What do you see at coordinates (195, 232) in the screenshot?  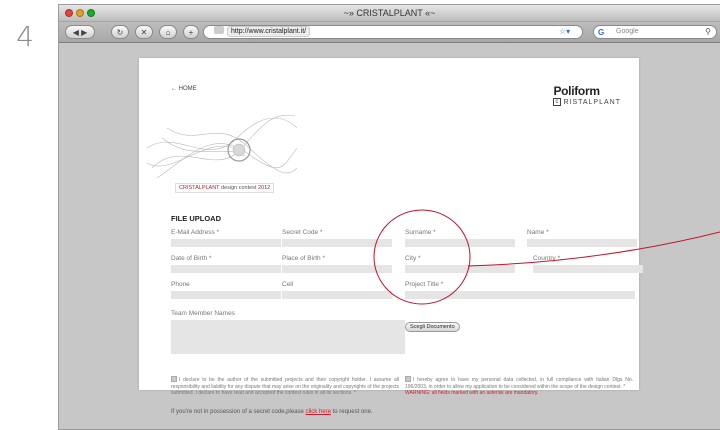 I see `email-label: E-Mail Address *` at bounding box center [195, 232].